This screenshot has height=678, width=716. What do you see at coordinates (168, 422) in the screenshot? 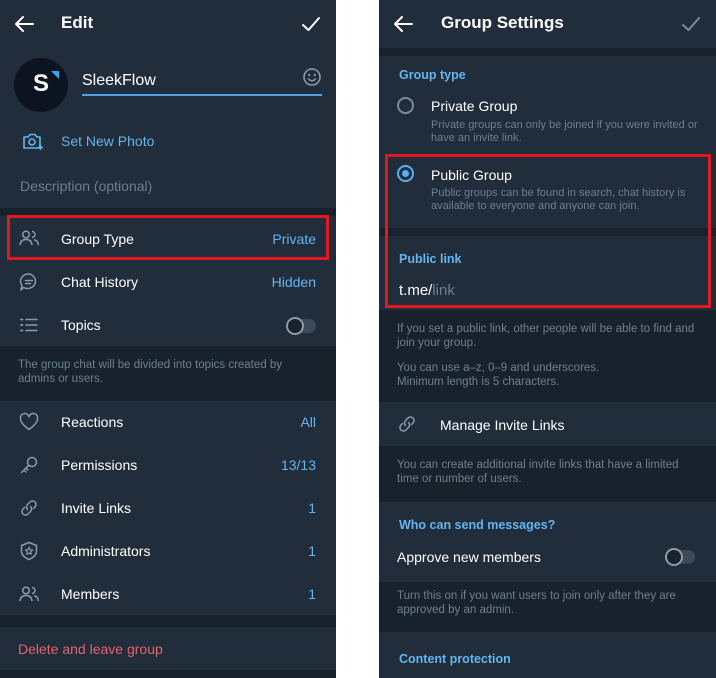
I see `reactions-row: Reactions All` at bounding box center [168, 422].